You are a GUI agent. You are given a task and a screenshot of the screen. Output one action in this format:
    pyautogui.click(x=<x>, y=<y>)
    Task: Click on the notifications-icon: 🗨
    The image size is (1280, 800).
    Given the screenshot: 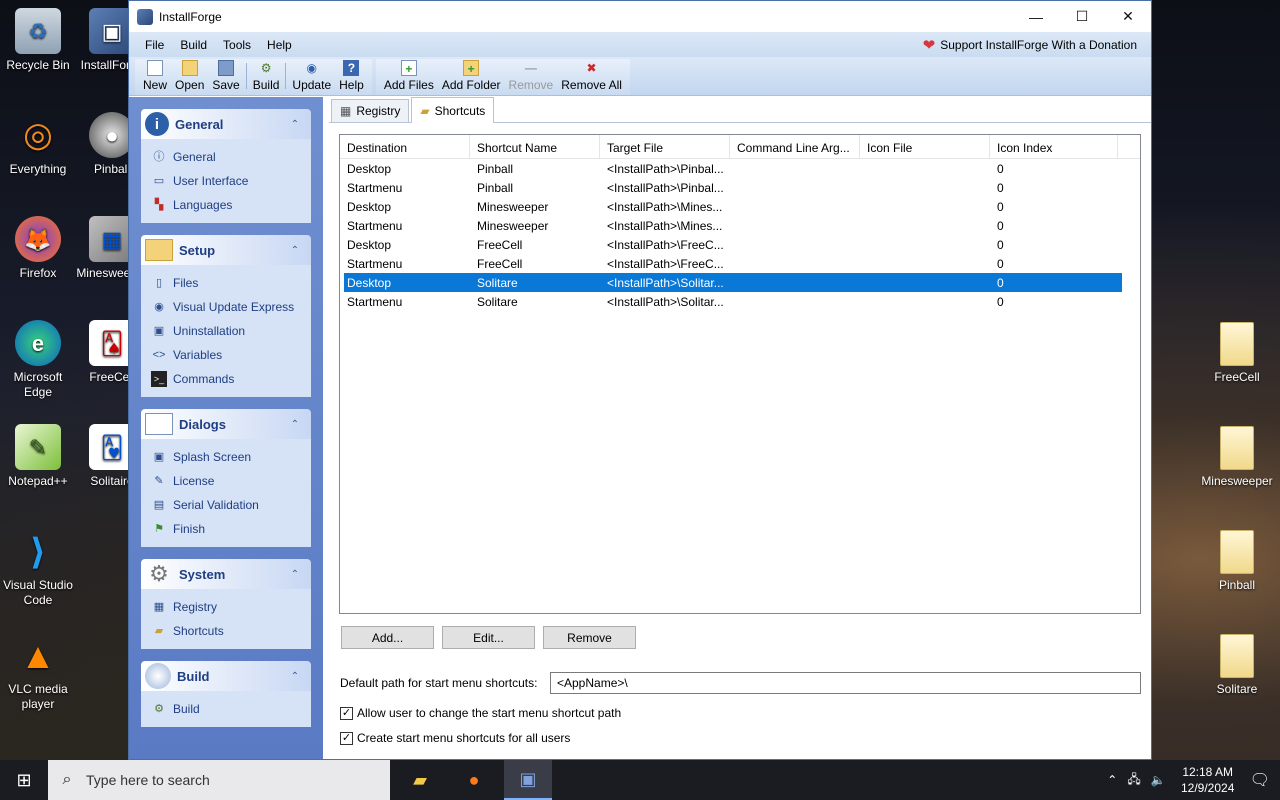 What is the action you would take?
    pyautogui.click(x=1260, y=780)
    